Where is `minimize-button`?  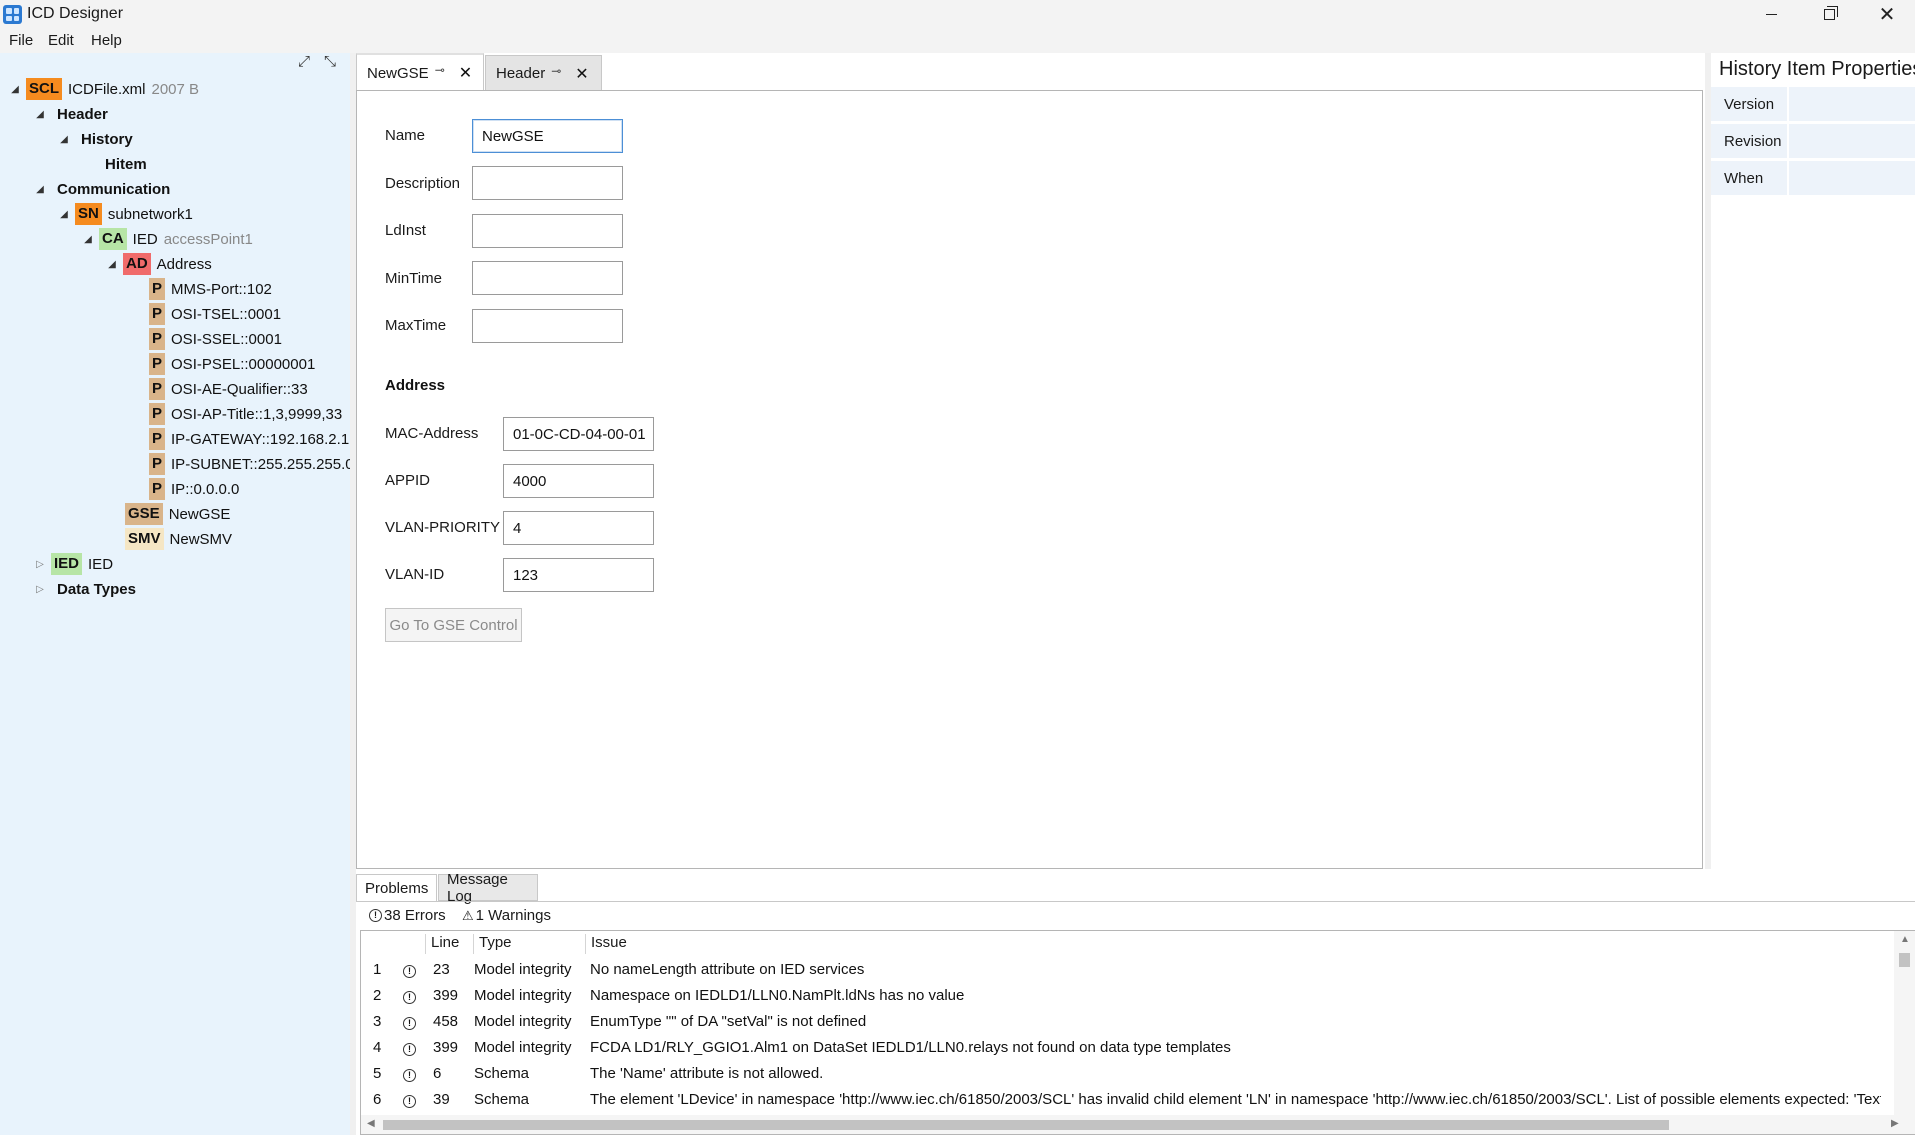 minimize-button is located at coordinates (1771, 14).